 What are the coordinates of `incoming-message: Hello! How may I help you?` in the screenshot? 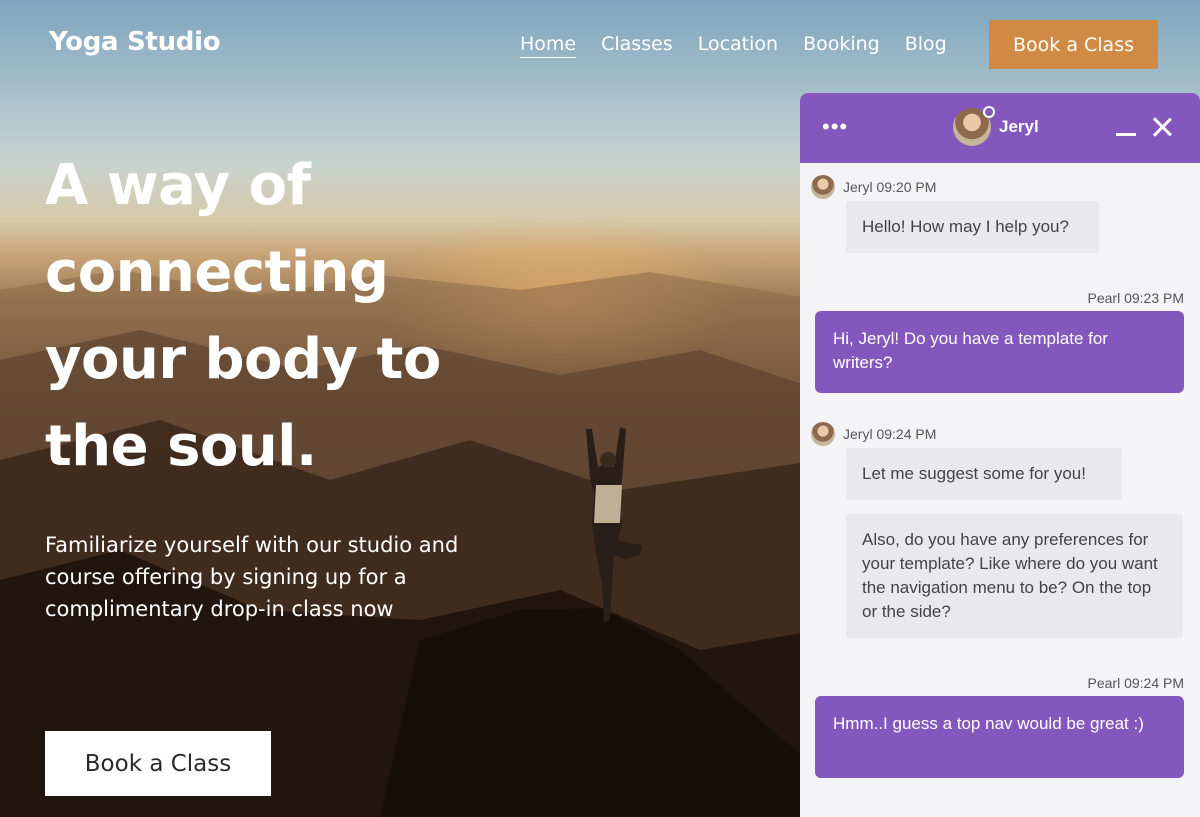 It's located at (972, 227).